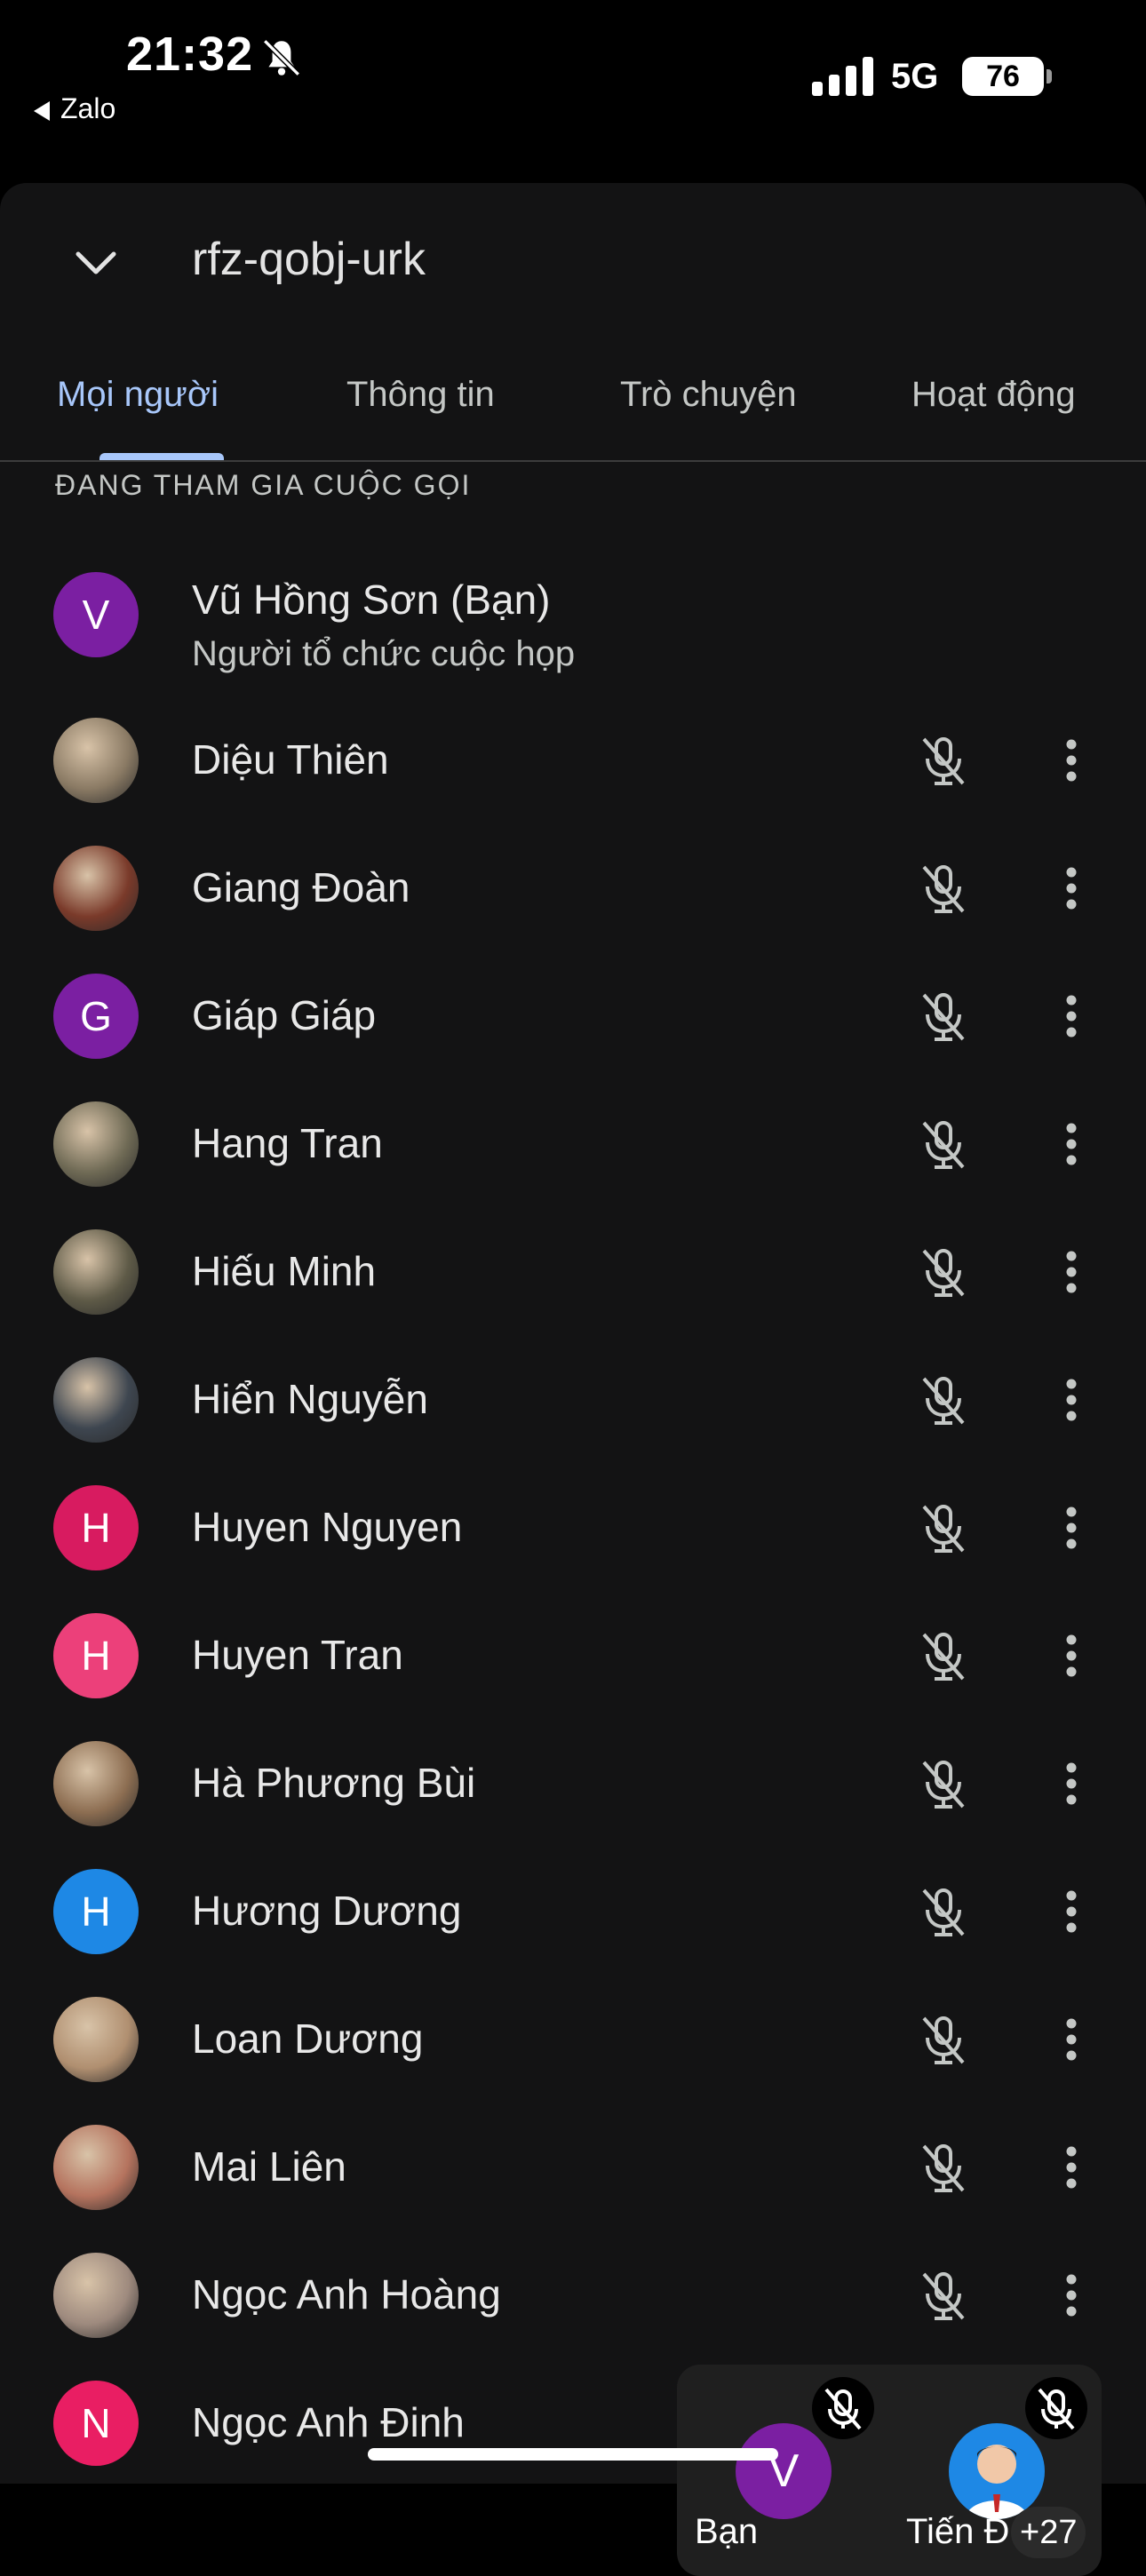 The height and width of the screenshot is (2576, 1146). Describe the element at coordinates (573, 411) in the screenshot. I see `tab-bar: Mọi người Thông tin Trò chuyện Hoạt động` at that location.